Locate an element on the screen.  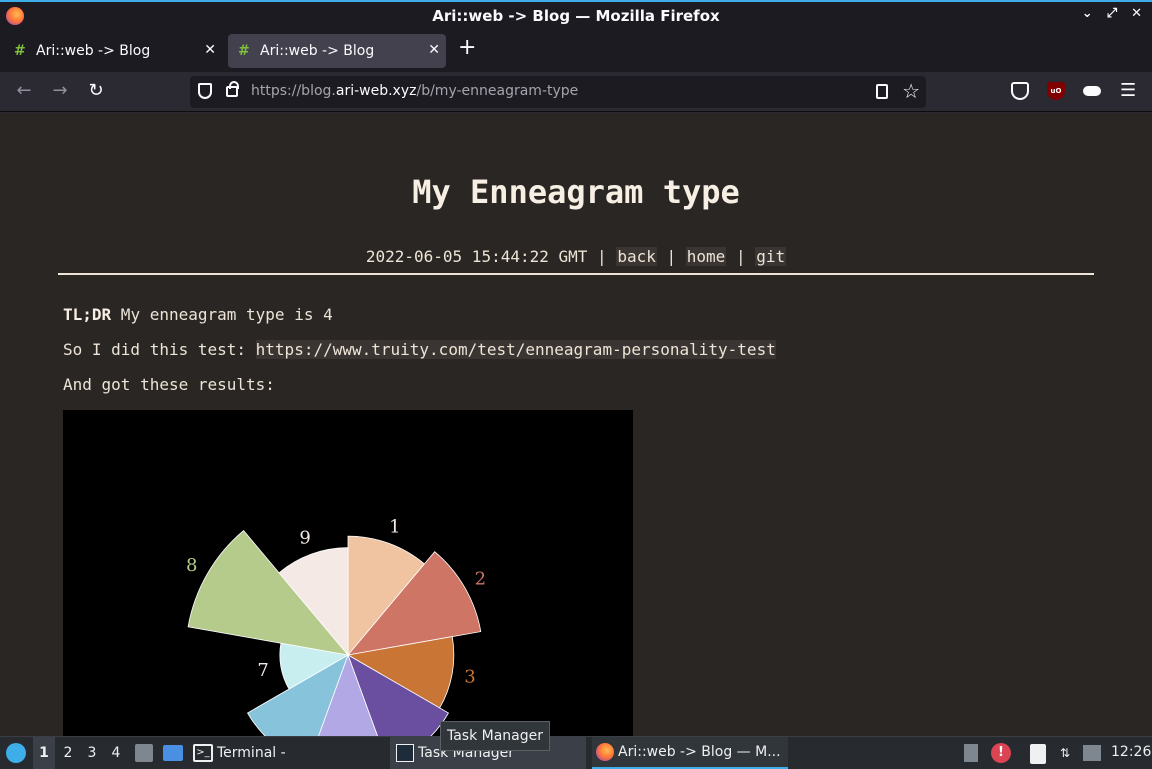
notification-alert-icon: ! is located at coordinates (1001, 753).